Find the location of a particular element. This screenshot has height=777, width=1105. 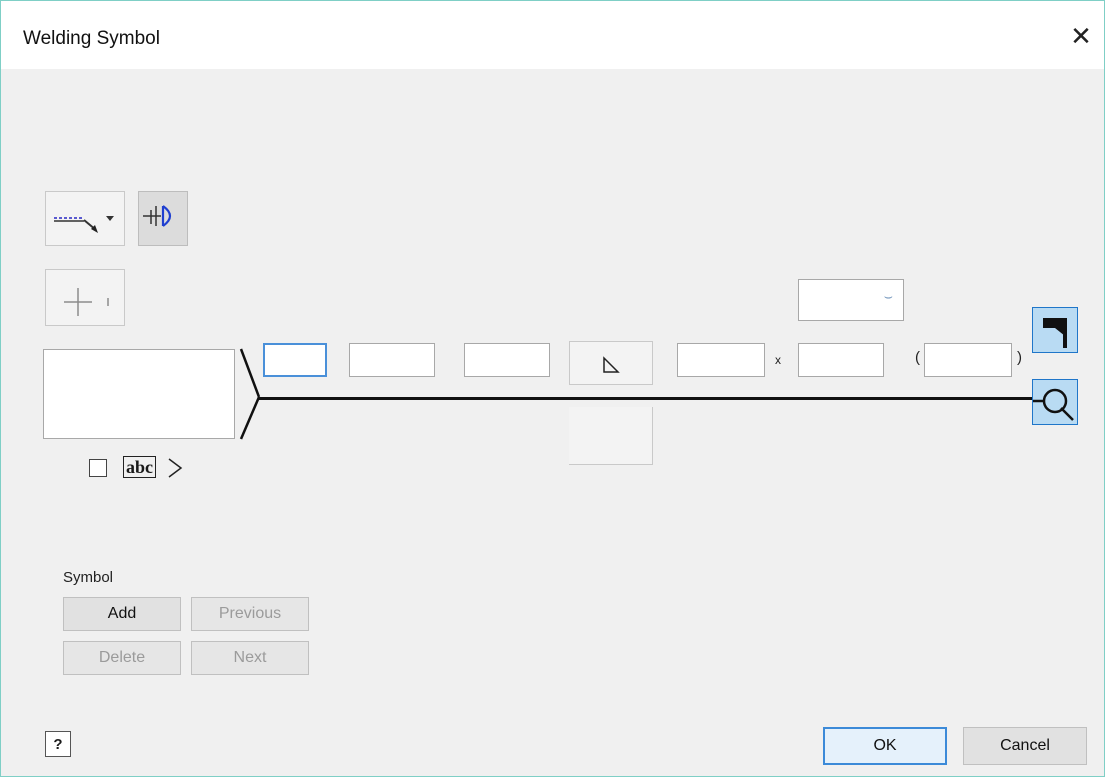

symbol-next-button: Next is located at coordinates (250, 658).